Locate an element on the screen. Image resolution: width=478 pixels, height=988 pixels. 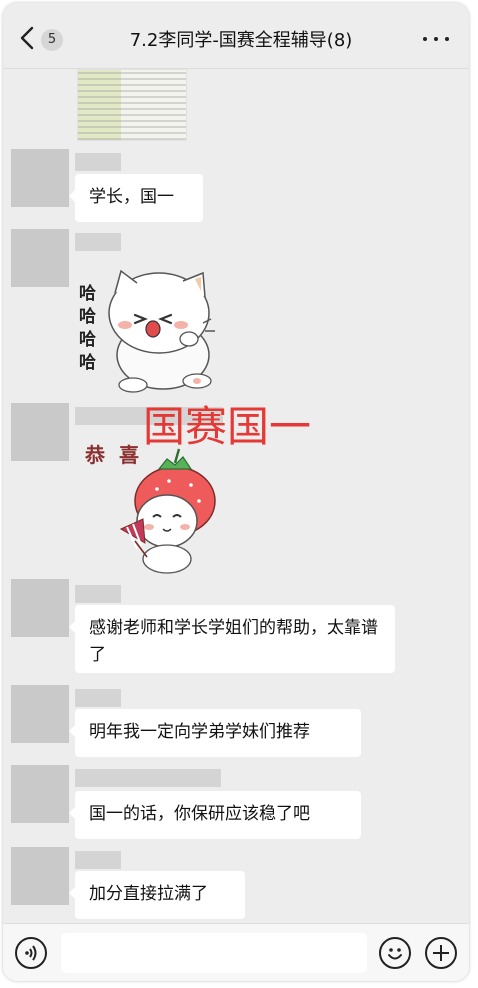
input-bar is located at coordinates (236, 952).